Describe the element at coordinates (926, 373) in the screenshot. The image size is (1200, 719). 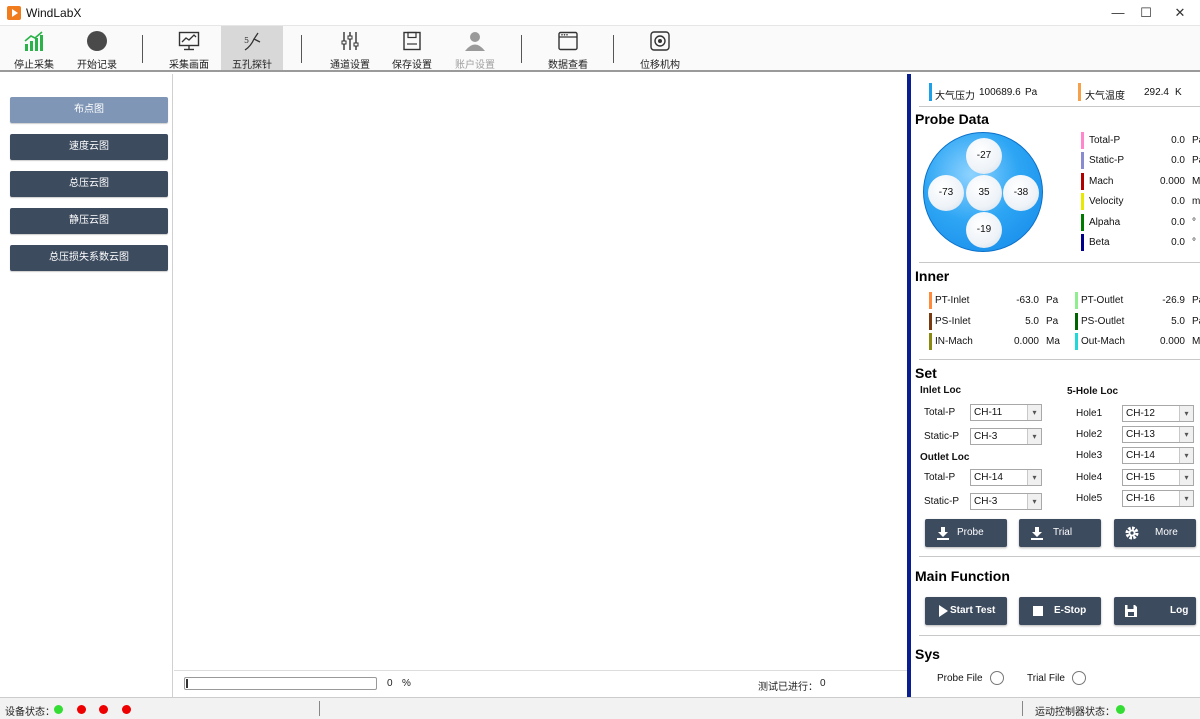
I see `set-title: Set` at that location.